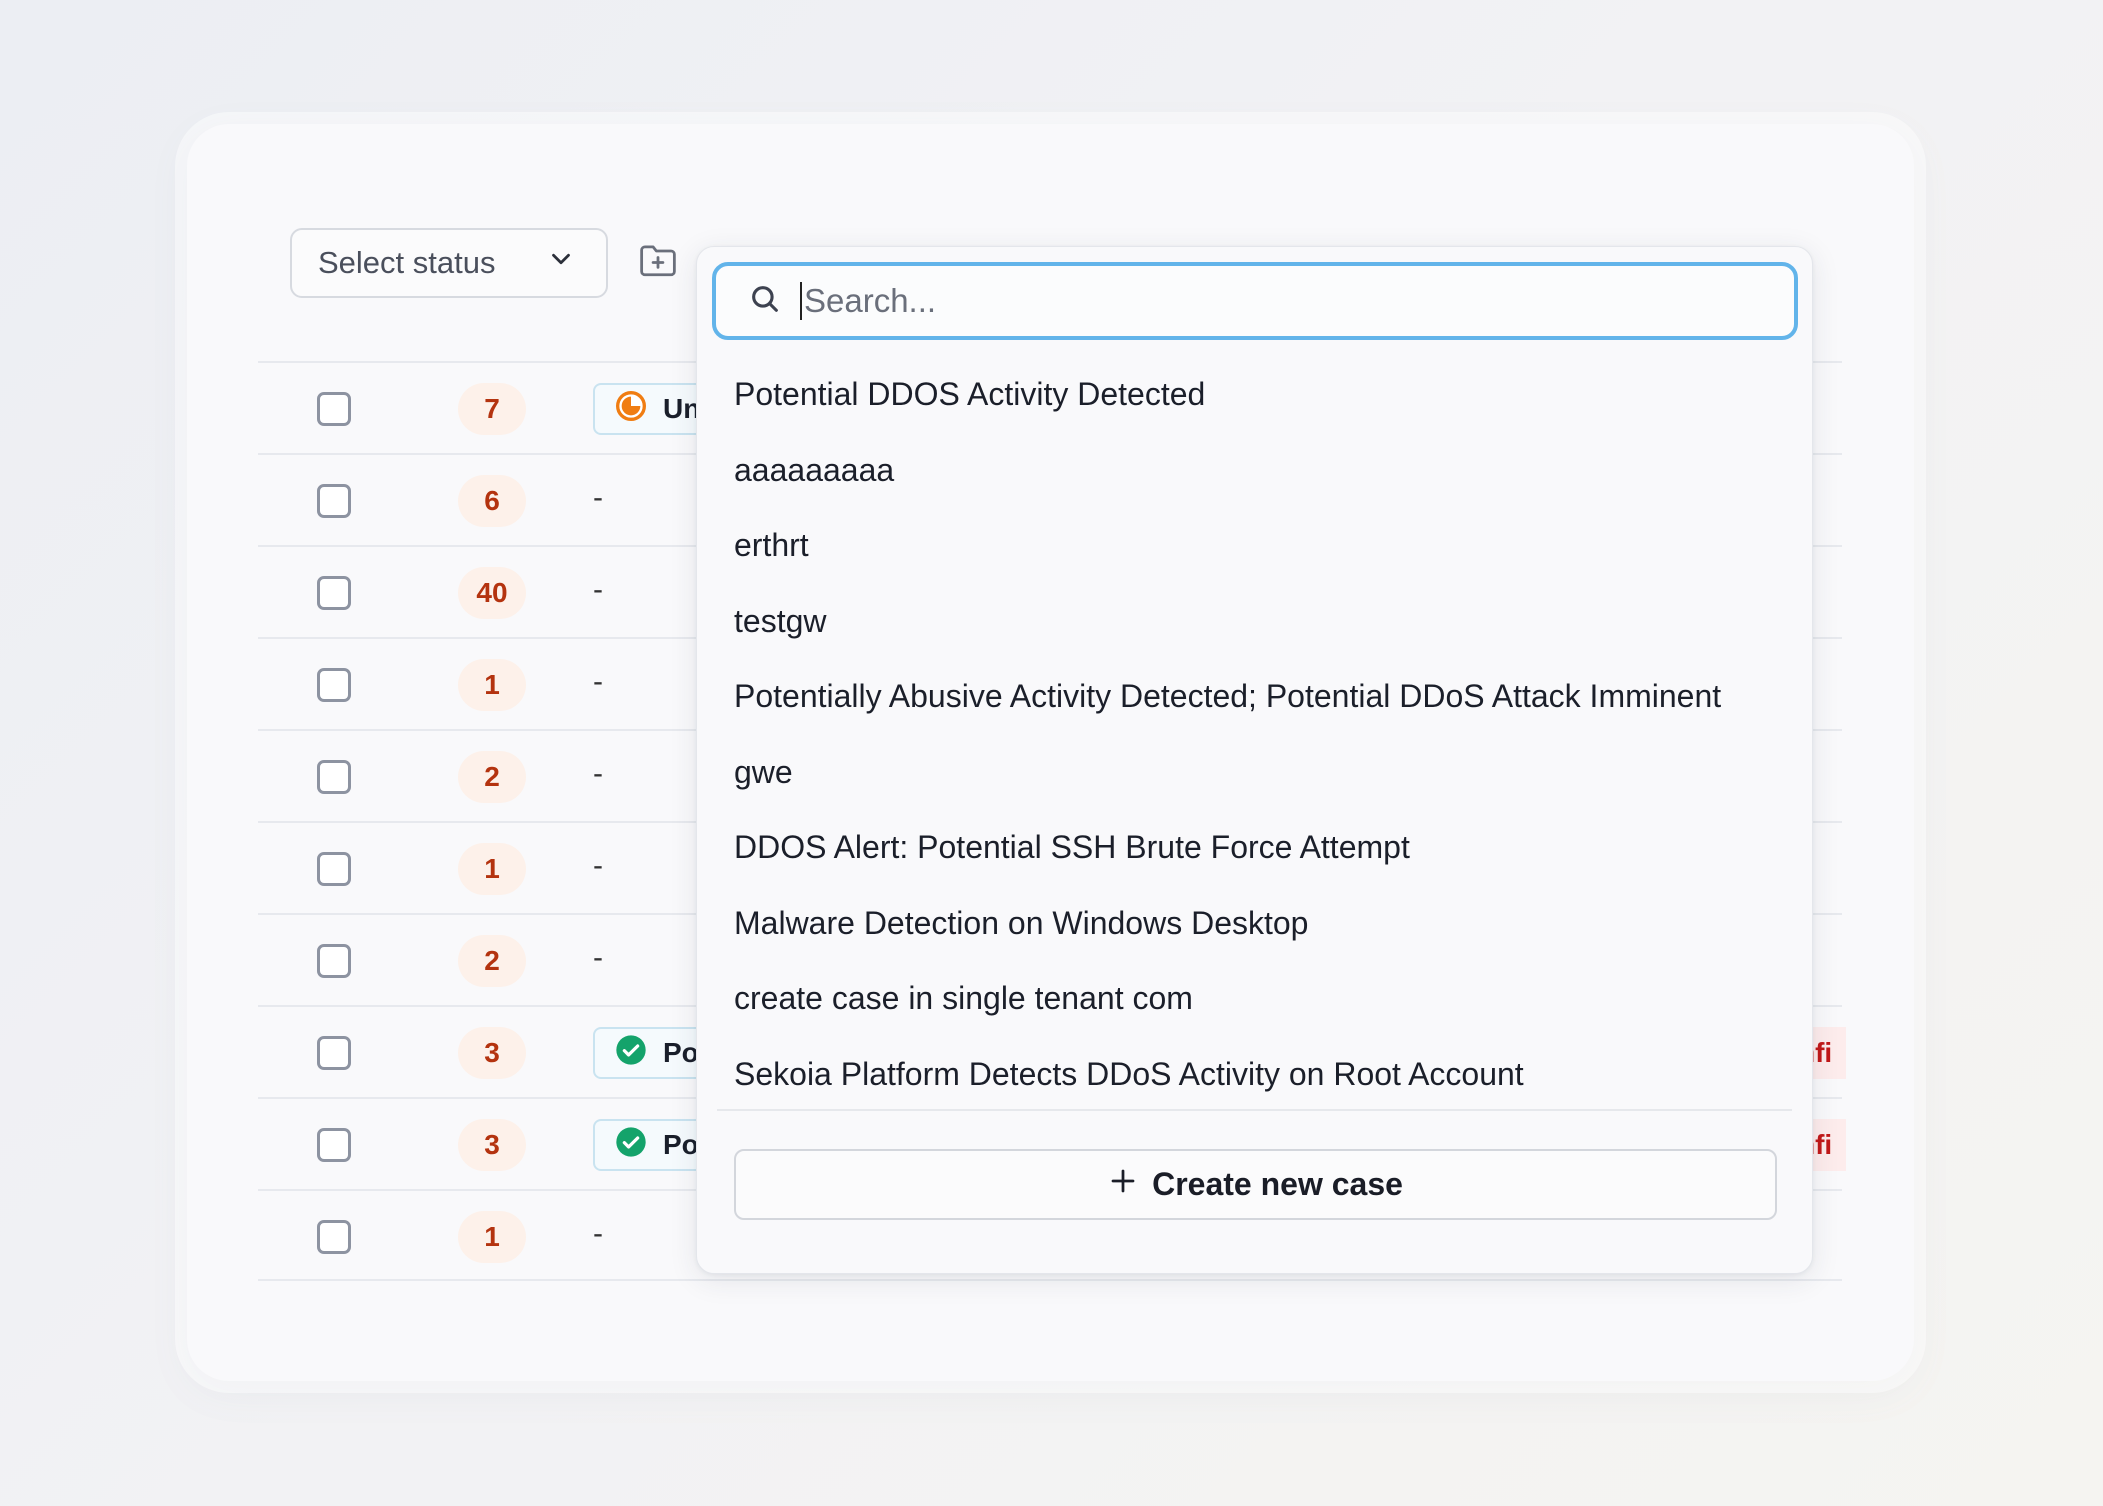 The width and height of the screenshot is (2103, 1506). I want to click on case-status-label: Un, so click(682, 408).